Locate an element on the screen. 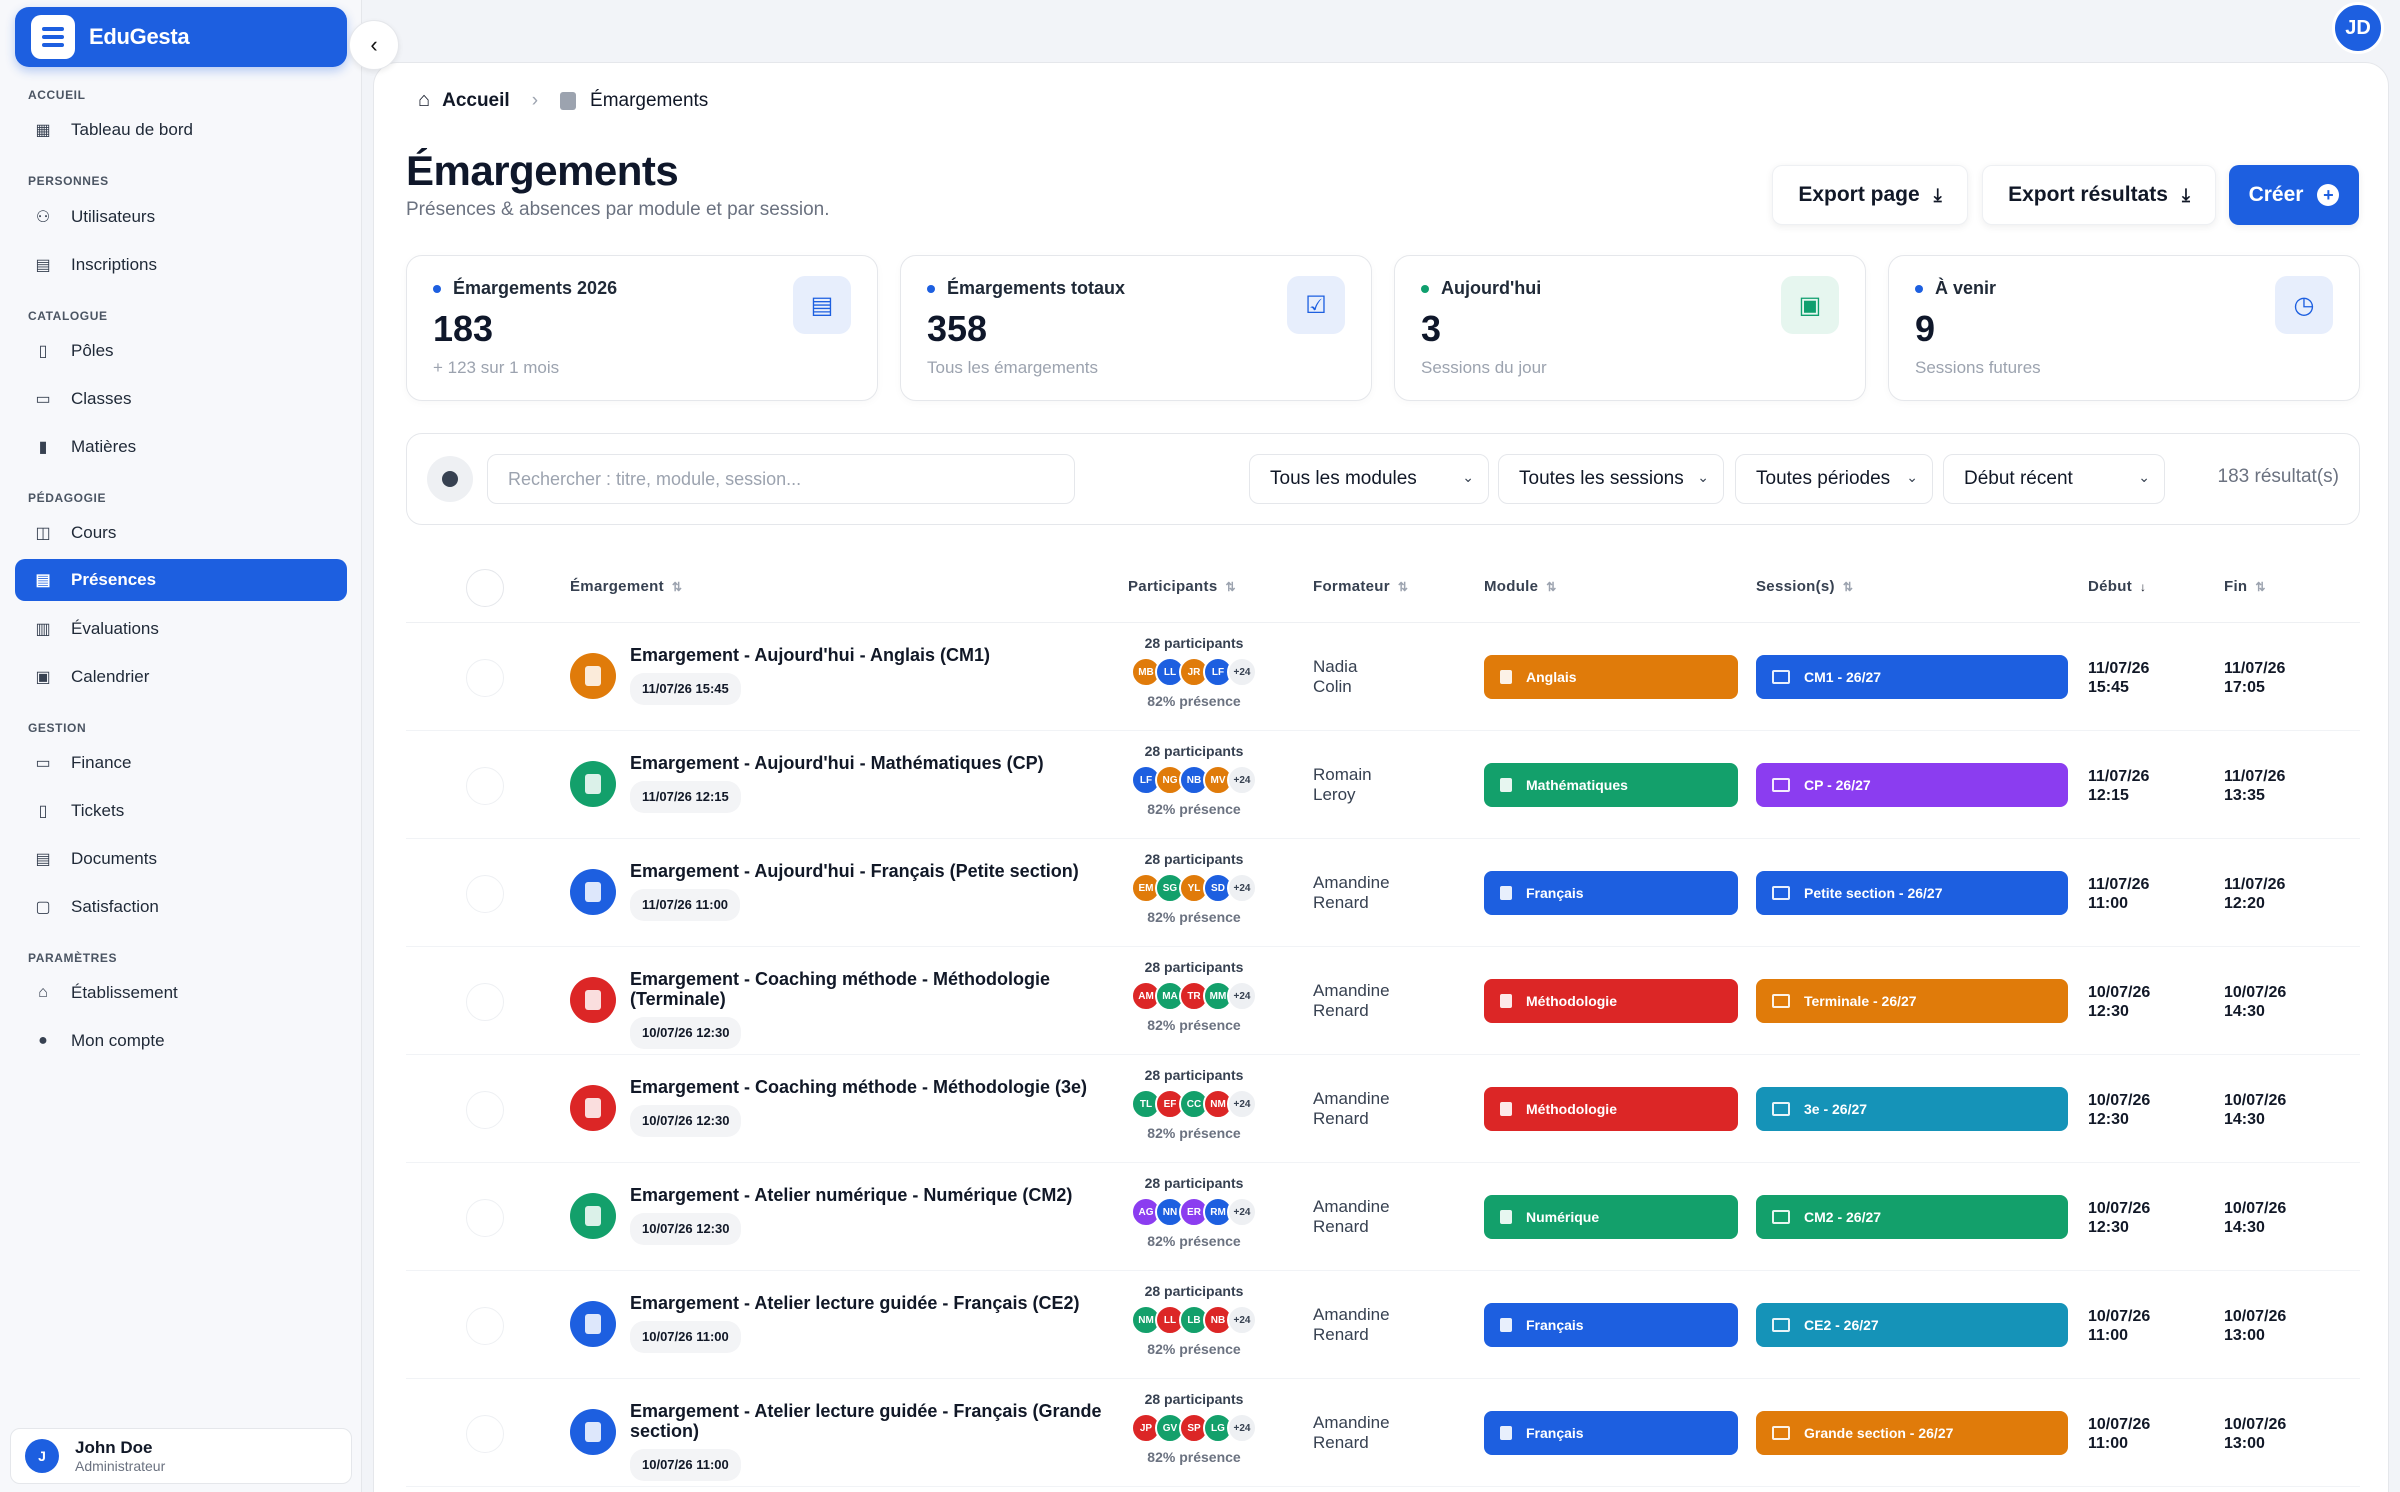 The height and width of the screenshot is (1492, 2400). dot-icon is located at coordinates (450, 479).